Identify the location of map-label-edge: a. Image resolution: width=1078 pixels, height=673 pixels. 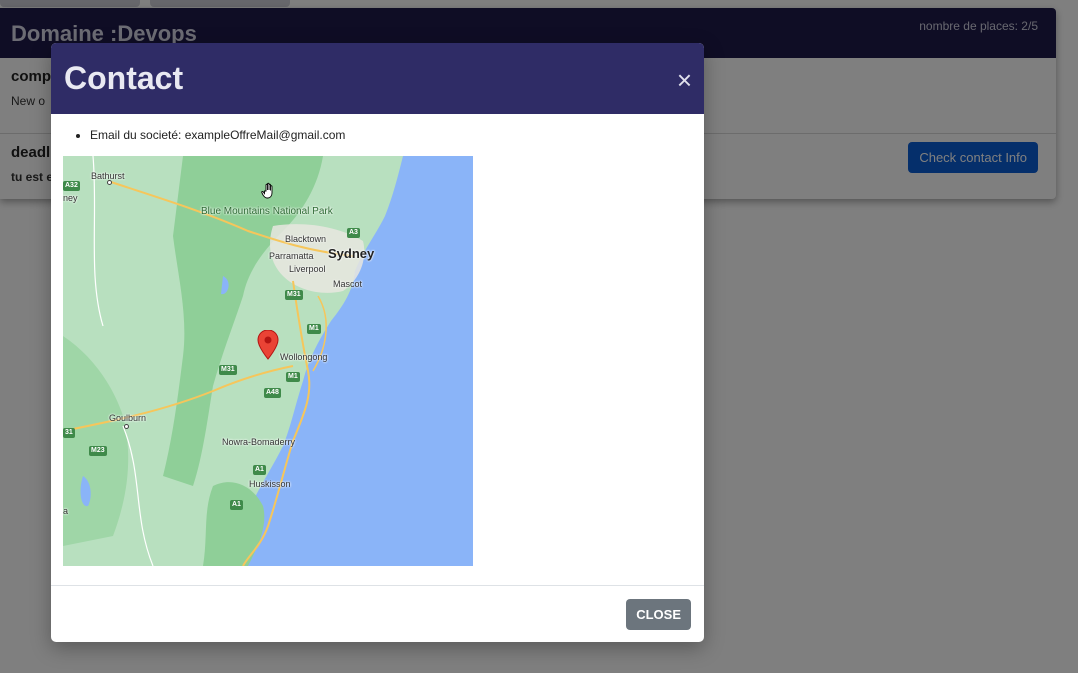
(66, 511).